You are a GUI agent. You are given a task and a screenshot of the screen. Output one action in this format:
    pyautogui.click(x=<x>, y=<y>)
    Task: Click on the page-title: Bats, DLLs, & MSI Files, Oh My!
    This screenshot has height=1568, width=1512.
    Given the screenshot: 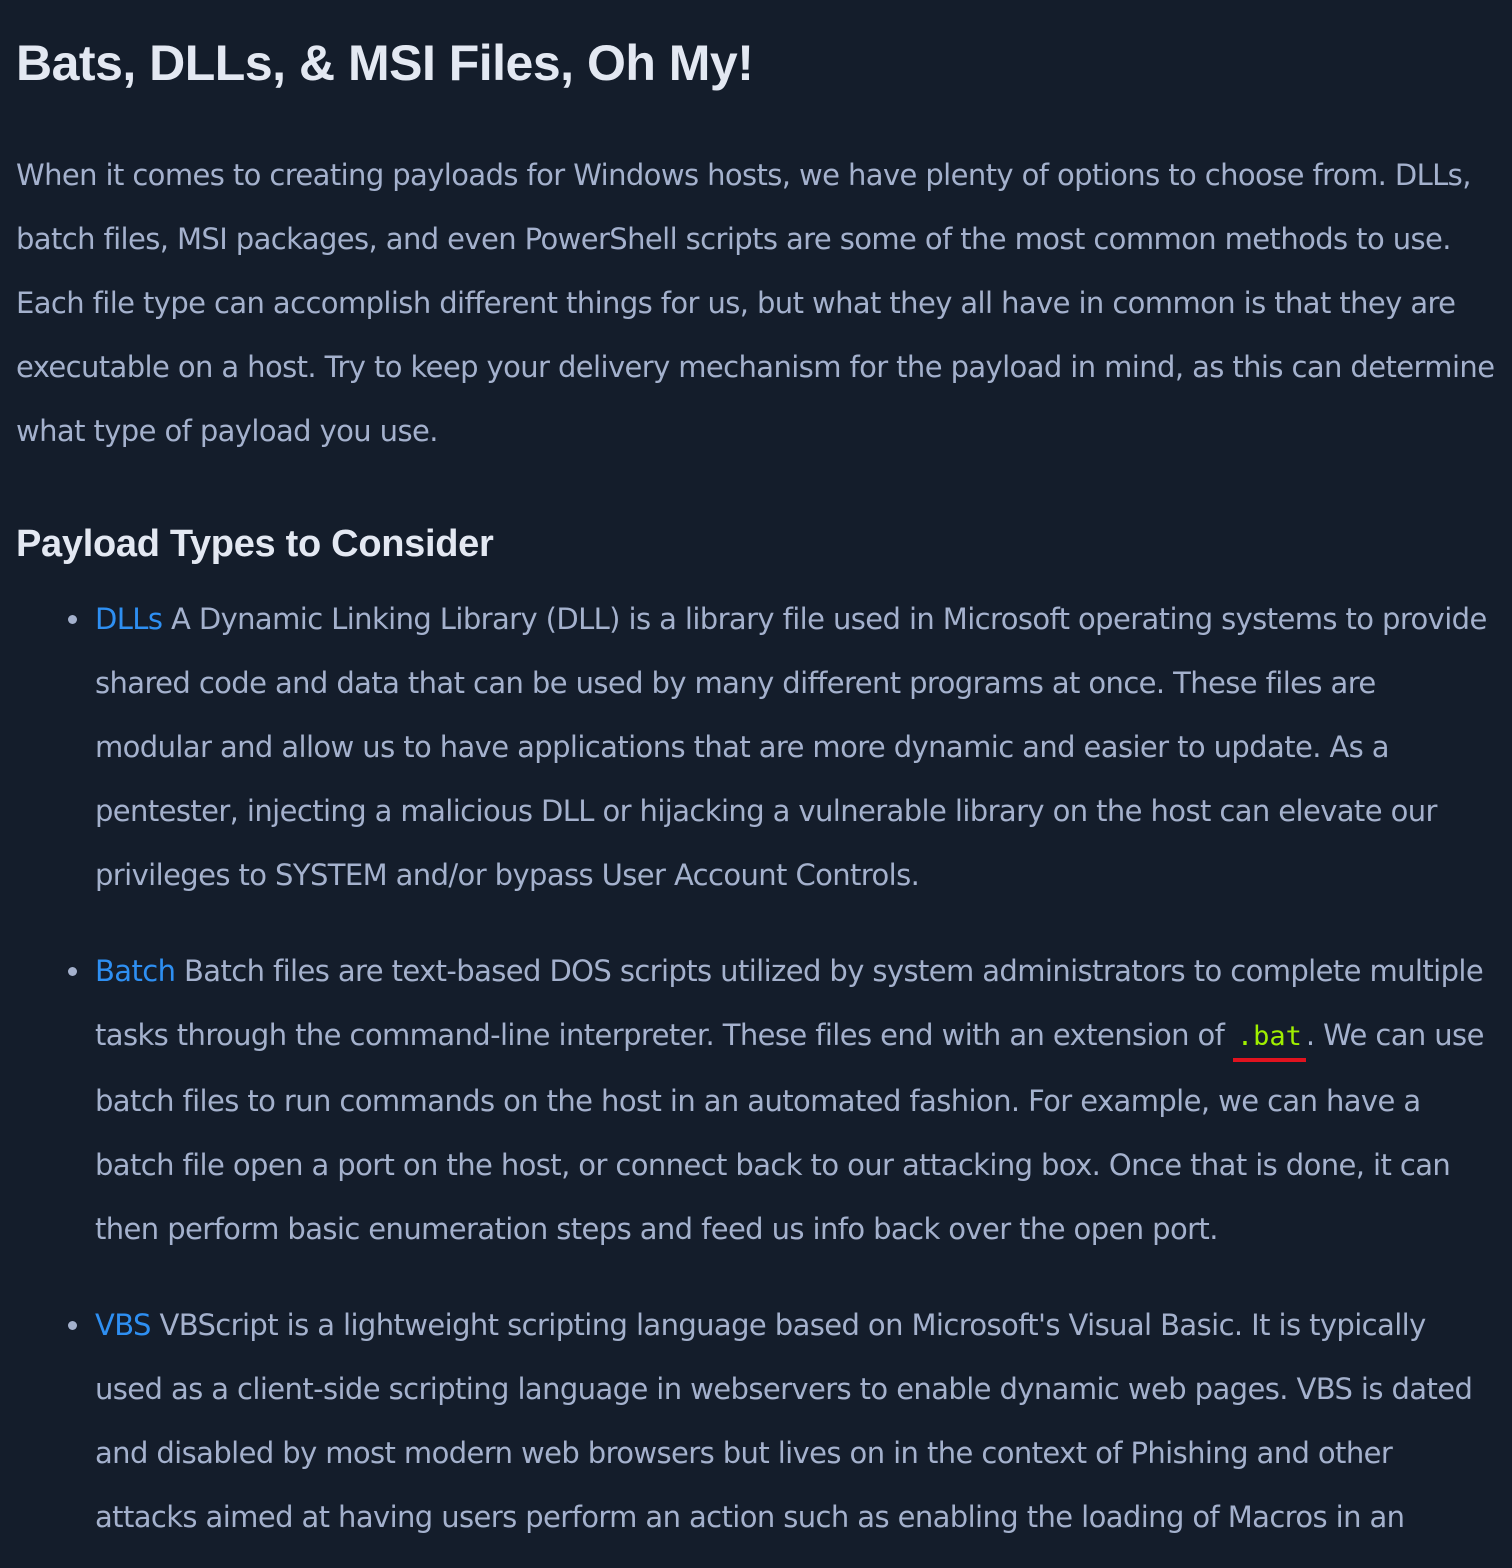 What is the action you would take?
    pyautogui.click(x=385, y=63)
    